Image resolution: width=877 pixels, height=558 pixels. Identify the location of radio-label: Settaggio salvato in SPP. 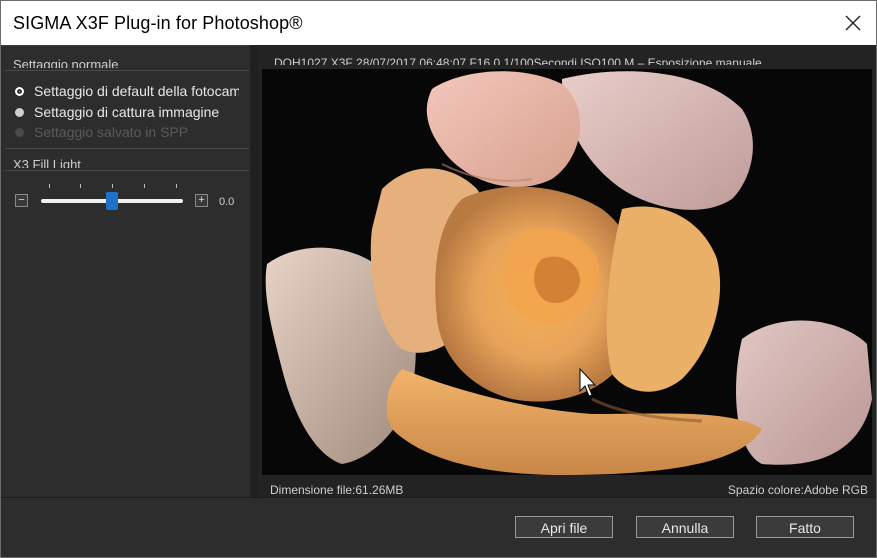
(111, 132).